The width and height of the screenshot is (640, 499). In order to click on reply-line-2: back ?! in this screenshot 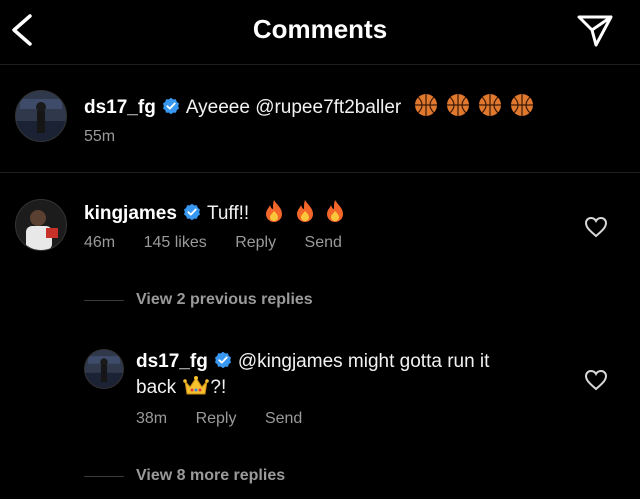, I will do `click(181, 387)`.